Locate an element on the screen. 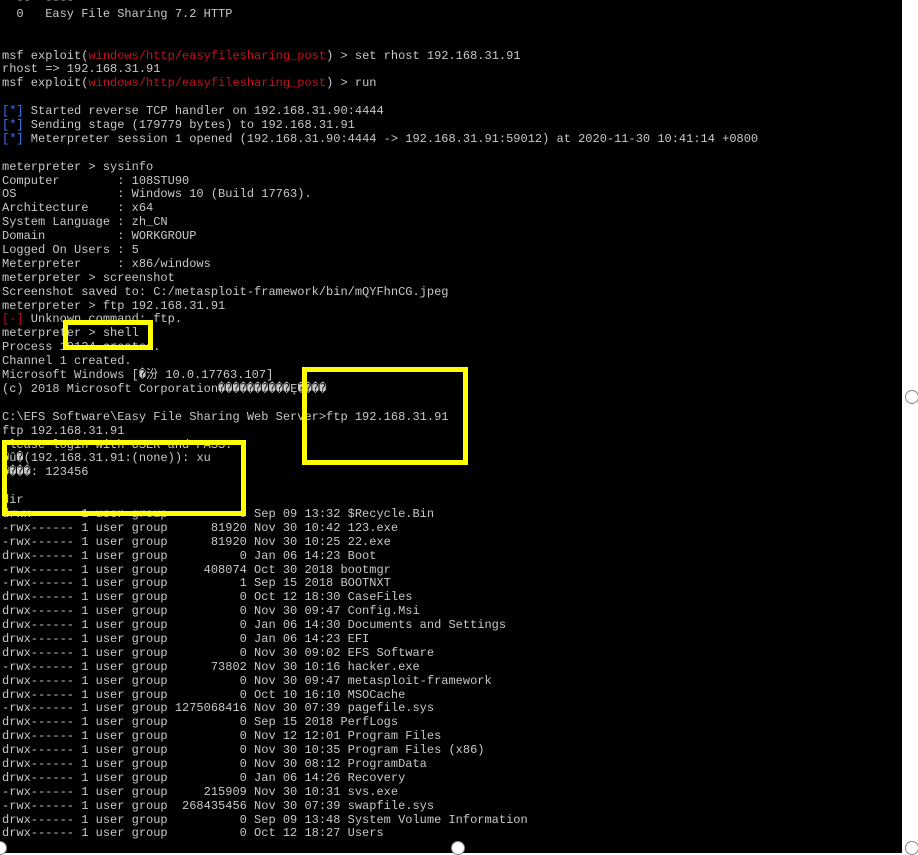  terminal-line: meterpreter > sysinfo is located at coordinates (78, 166).